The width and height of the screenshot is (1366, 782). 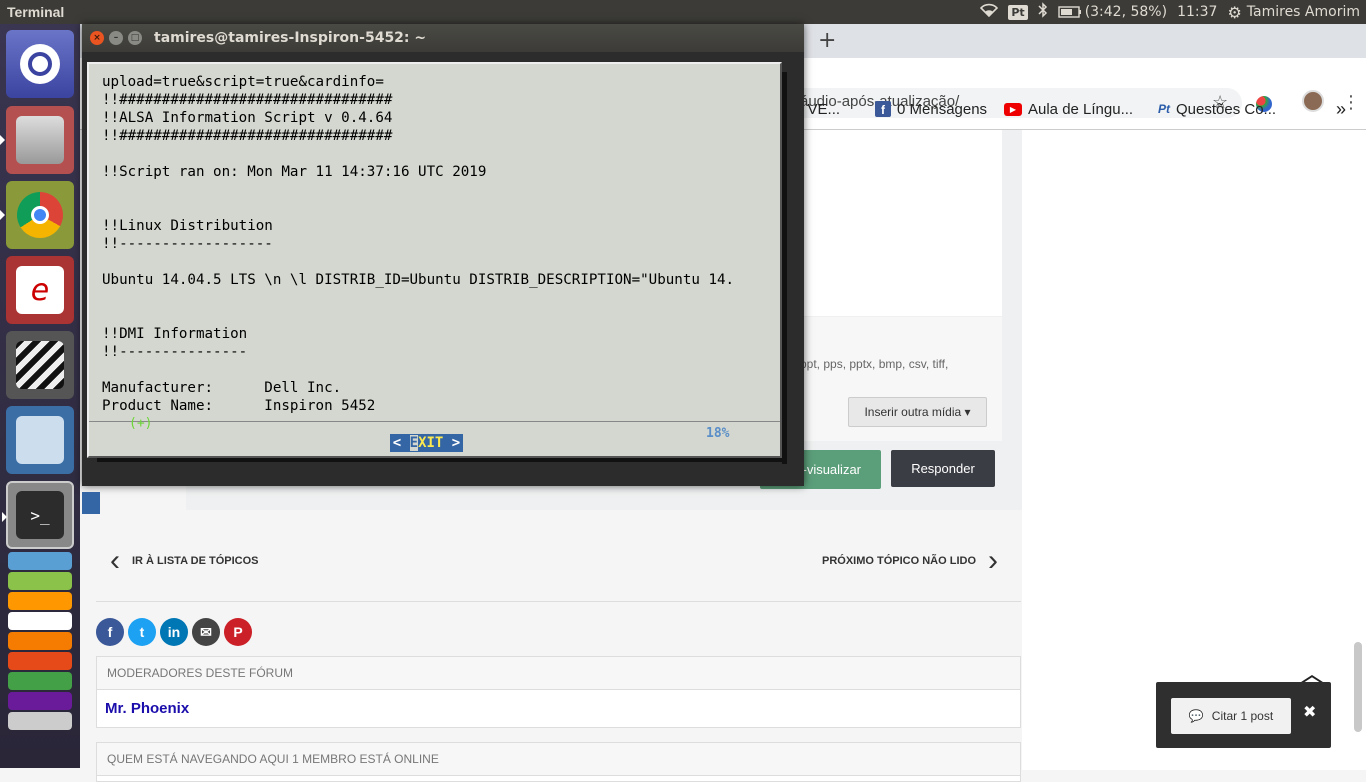 I want to click on exit-hotkey: E, so click(x=414, y=443).